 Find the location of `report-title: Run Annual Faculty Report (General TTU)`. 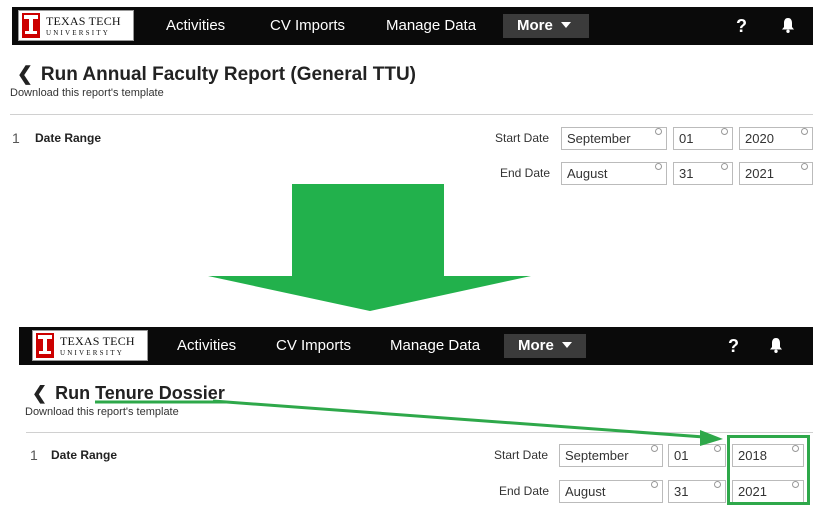

report-title: Run Annual Faculty Report (General TTU) is located at coordinates (228, 74).